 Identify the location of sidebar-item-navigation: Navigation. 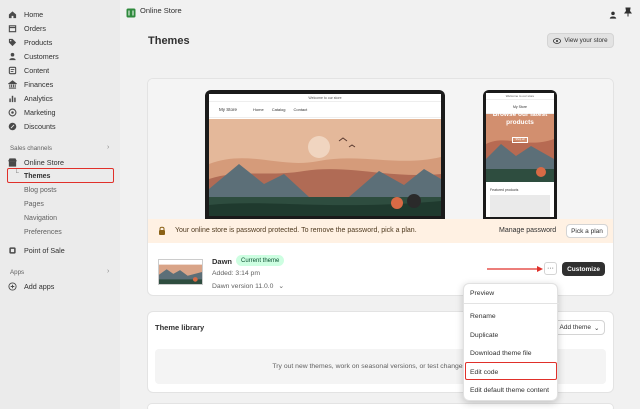
(40, 218).